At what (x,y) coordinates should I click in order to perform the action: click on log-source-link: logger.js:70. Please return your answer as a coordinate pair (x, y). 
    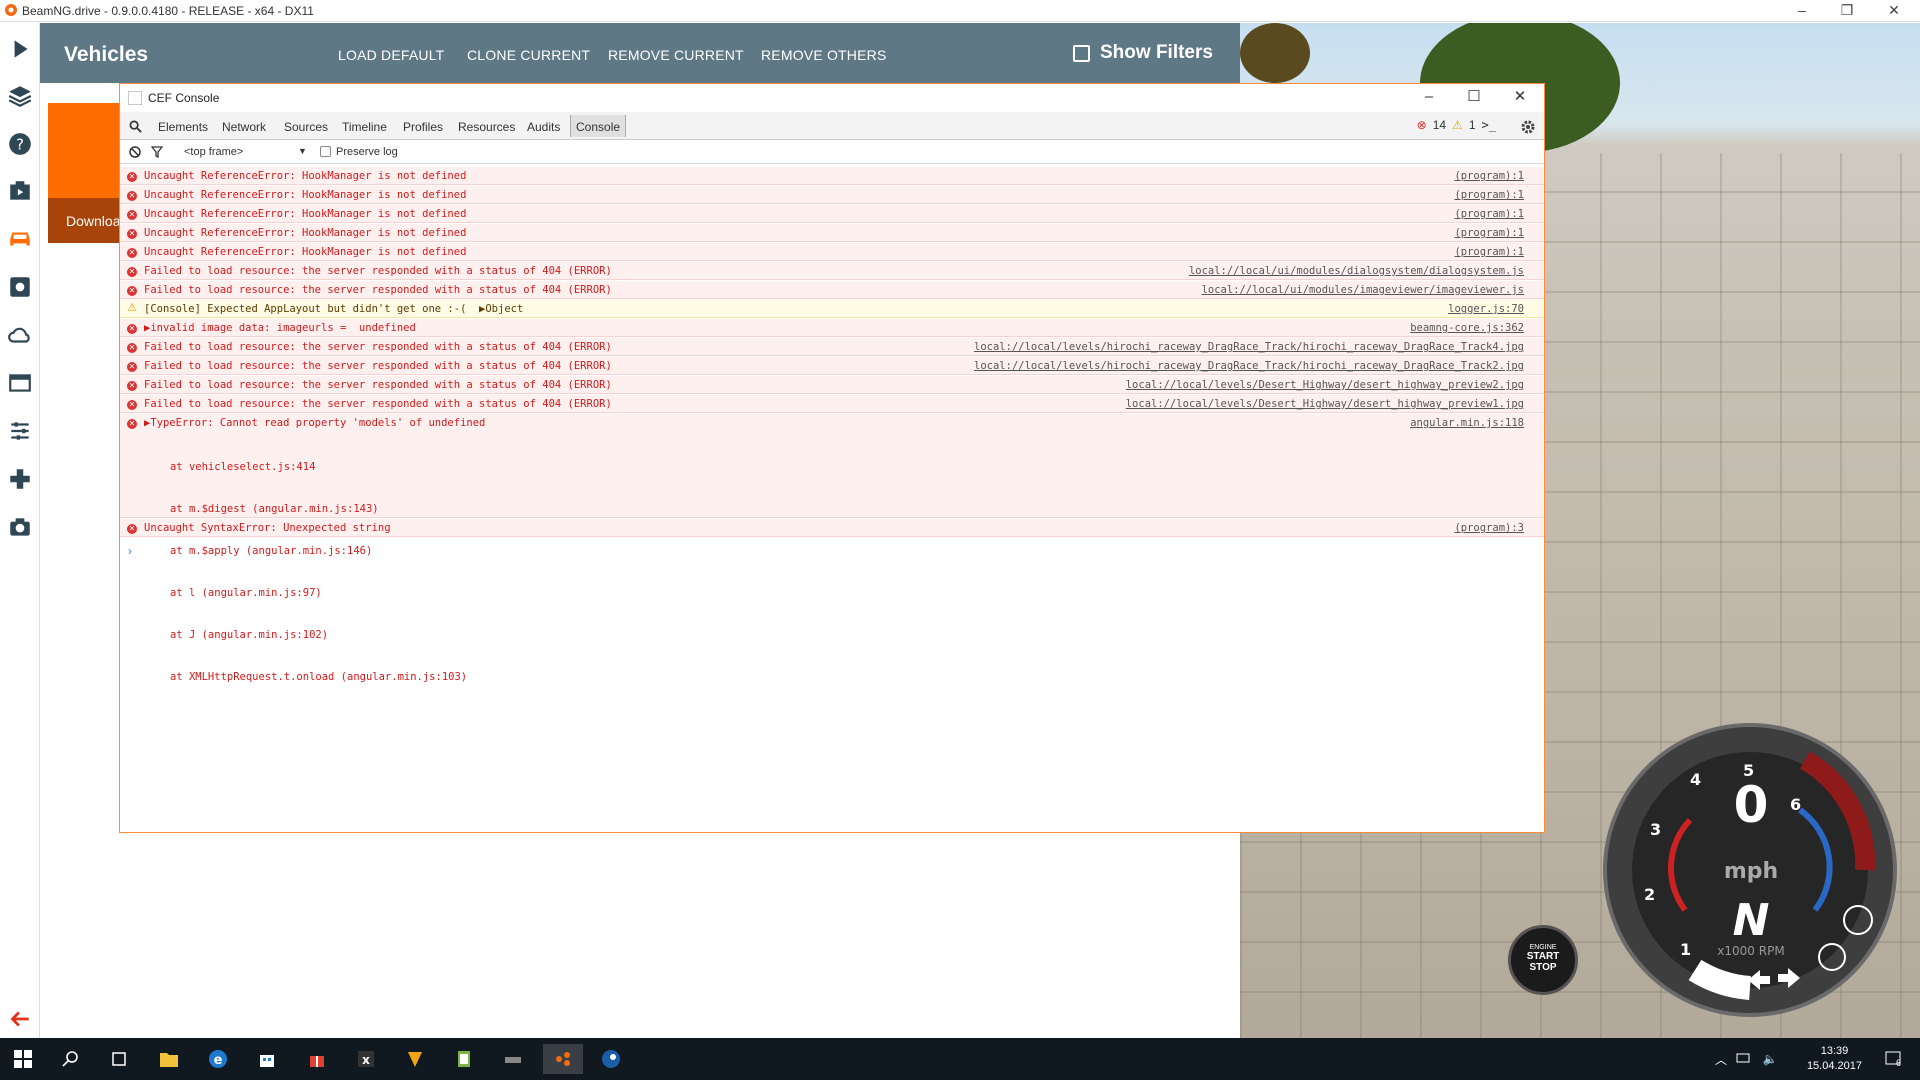
    Looking at the image, I should click on (1486, 309).